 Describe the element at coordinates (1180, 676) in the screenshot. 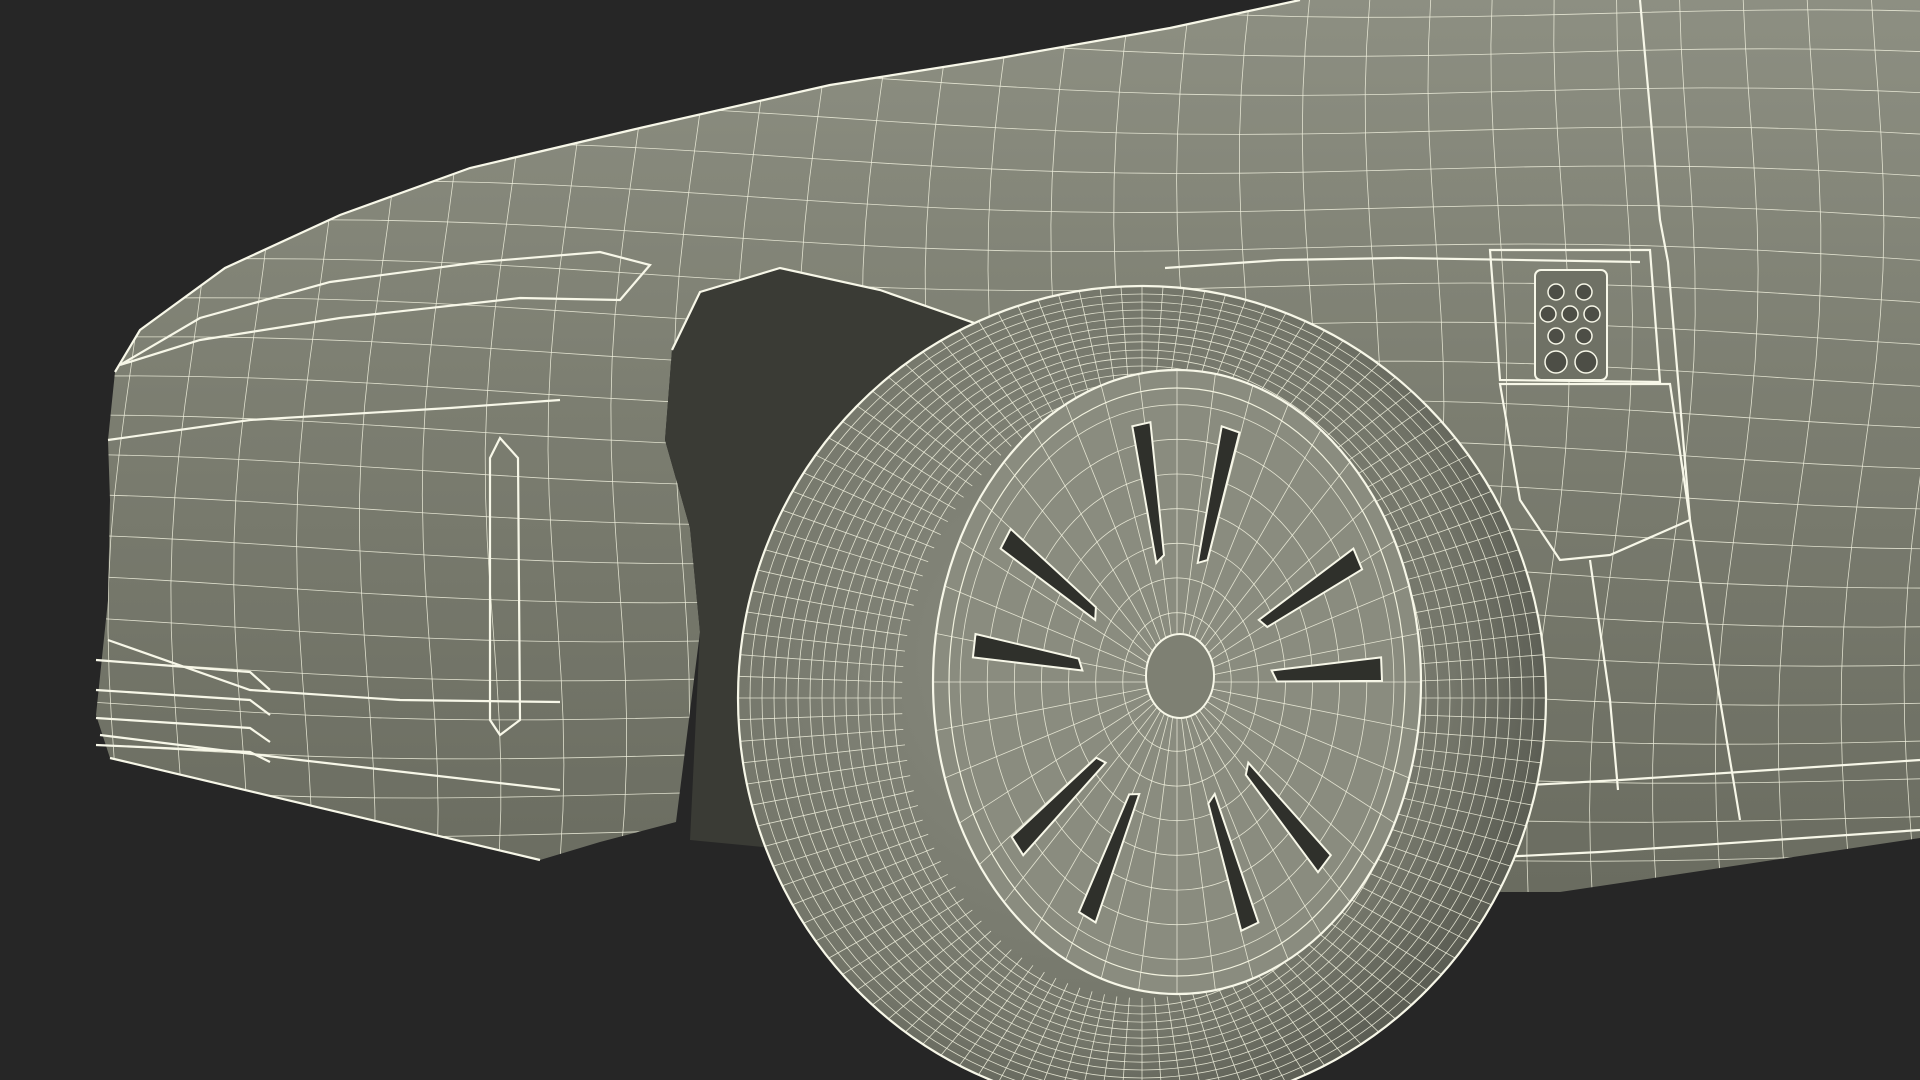

I see `wheel-hub-cap` at that location.